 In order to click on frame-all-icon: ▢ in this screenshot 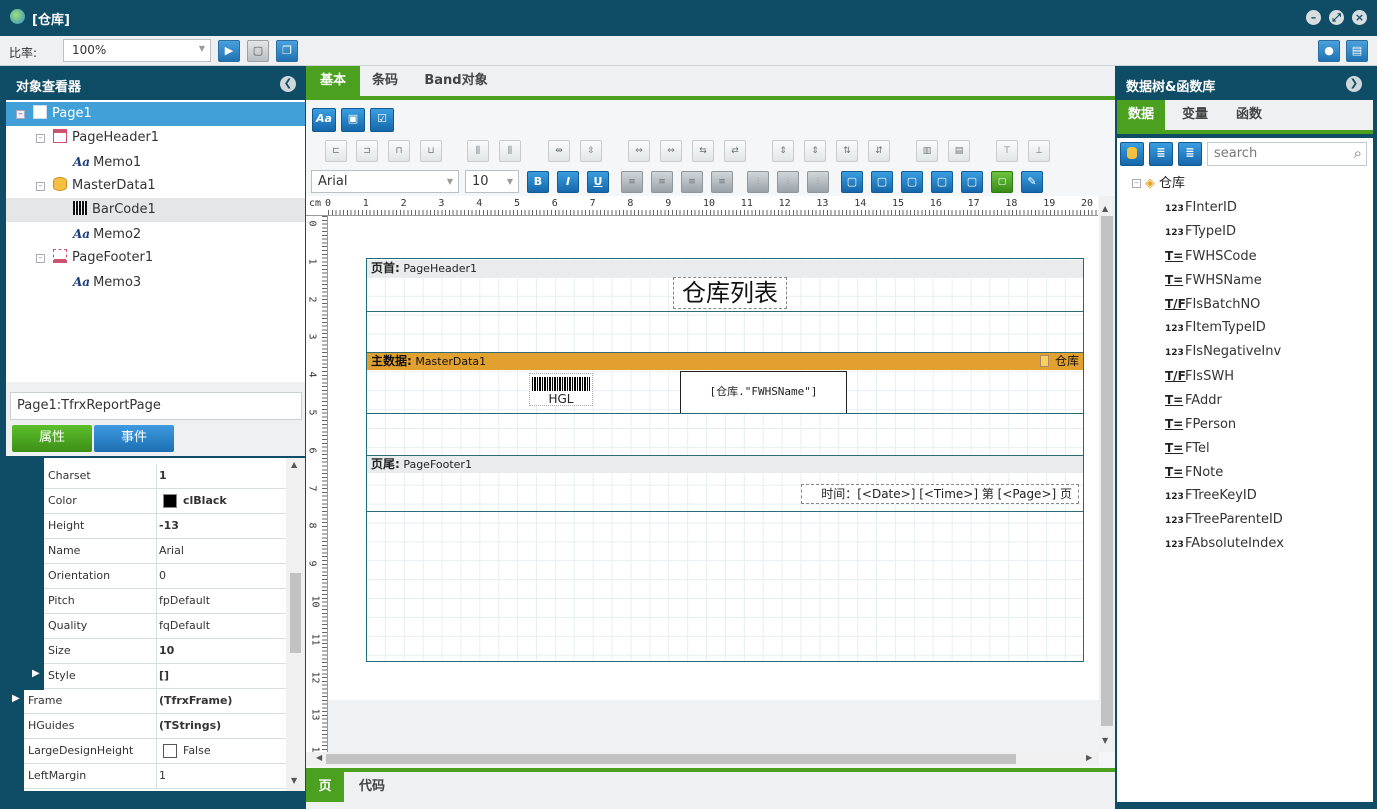, I will do `click(852, 182)`.